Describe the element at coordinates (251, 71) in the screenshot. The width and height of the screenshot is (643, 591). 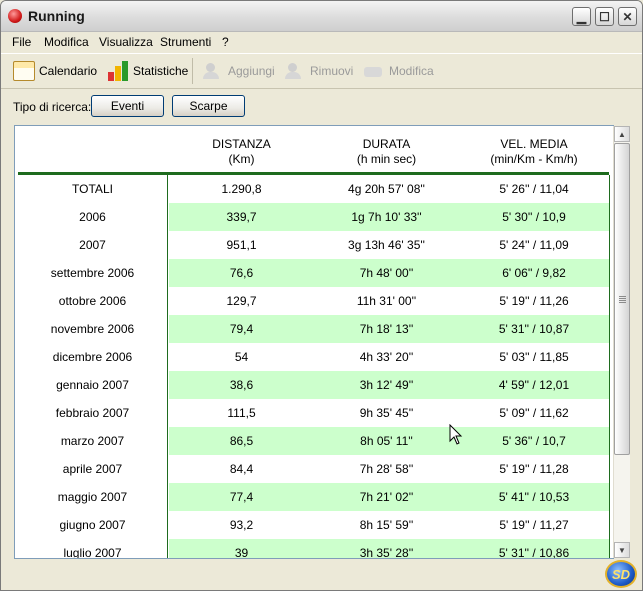
I see `aggiungi-label: Aggiungi` at that location.